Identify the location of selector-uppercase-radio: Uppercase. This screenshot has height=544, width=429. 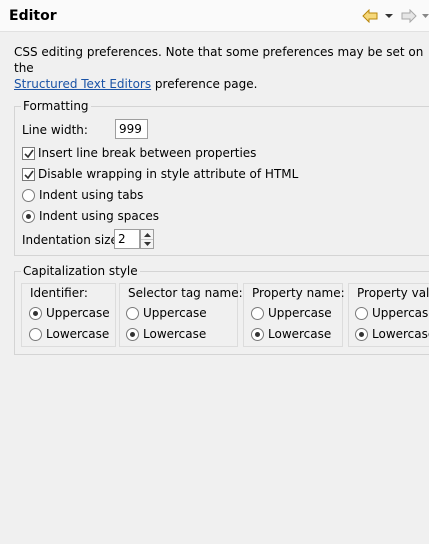
(166, 313).